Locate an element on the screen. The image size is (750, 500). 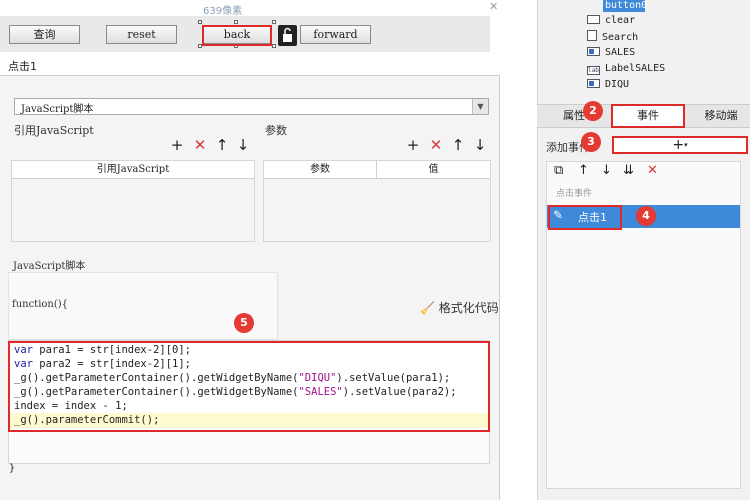
back-button-highlight is located at coordinates (237, 35).